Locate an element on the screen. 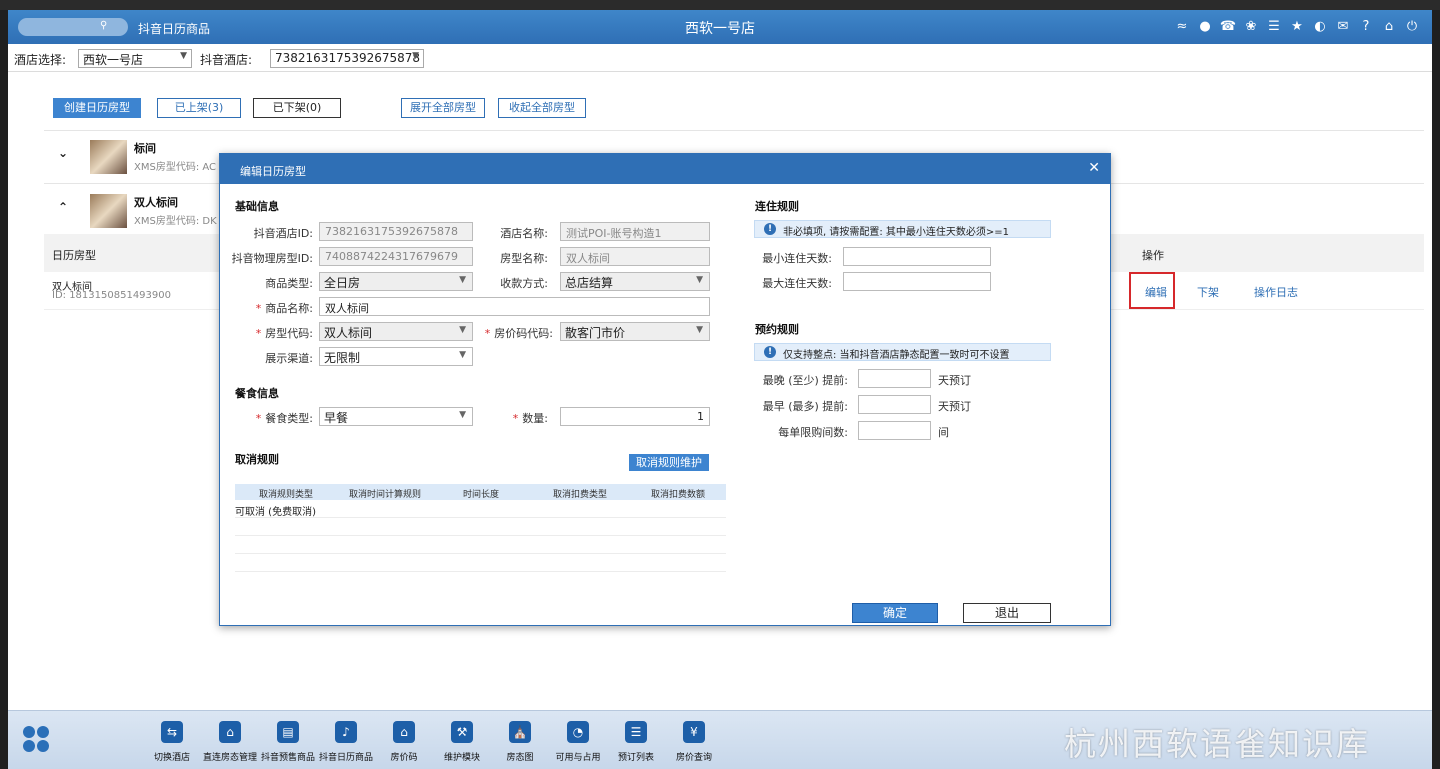 The image size is (1440, 769). taskbar-label: 切换酒店 is located at coordinates (171, 758).